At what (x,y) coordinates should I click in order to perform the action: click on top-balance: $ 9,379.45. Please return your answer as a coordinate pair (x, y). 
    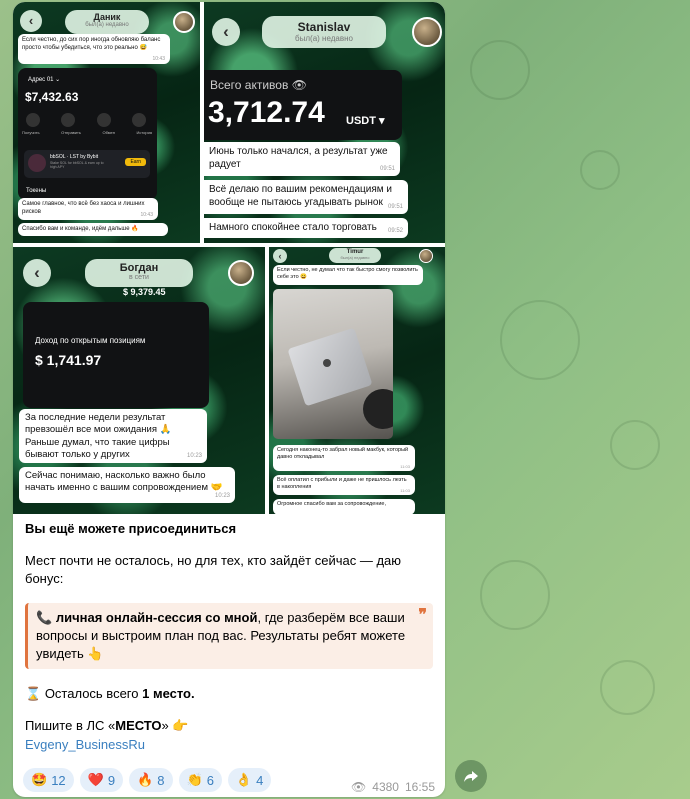
    Looking at the image, I should click on (144, 292).